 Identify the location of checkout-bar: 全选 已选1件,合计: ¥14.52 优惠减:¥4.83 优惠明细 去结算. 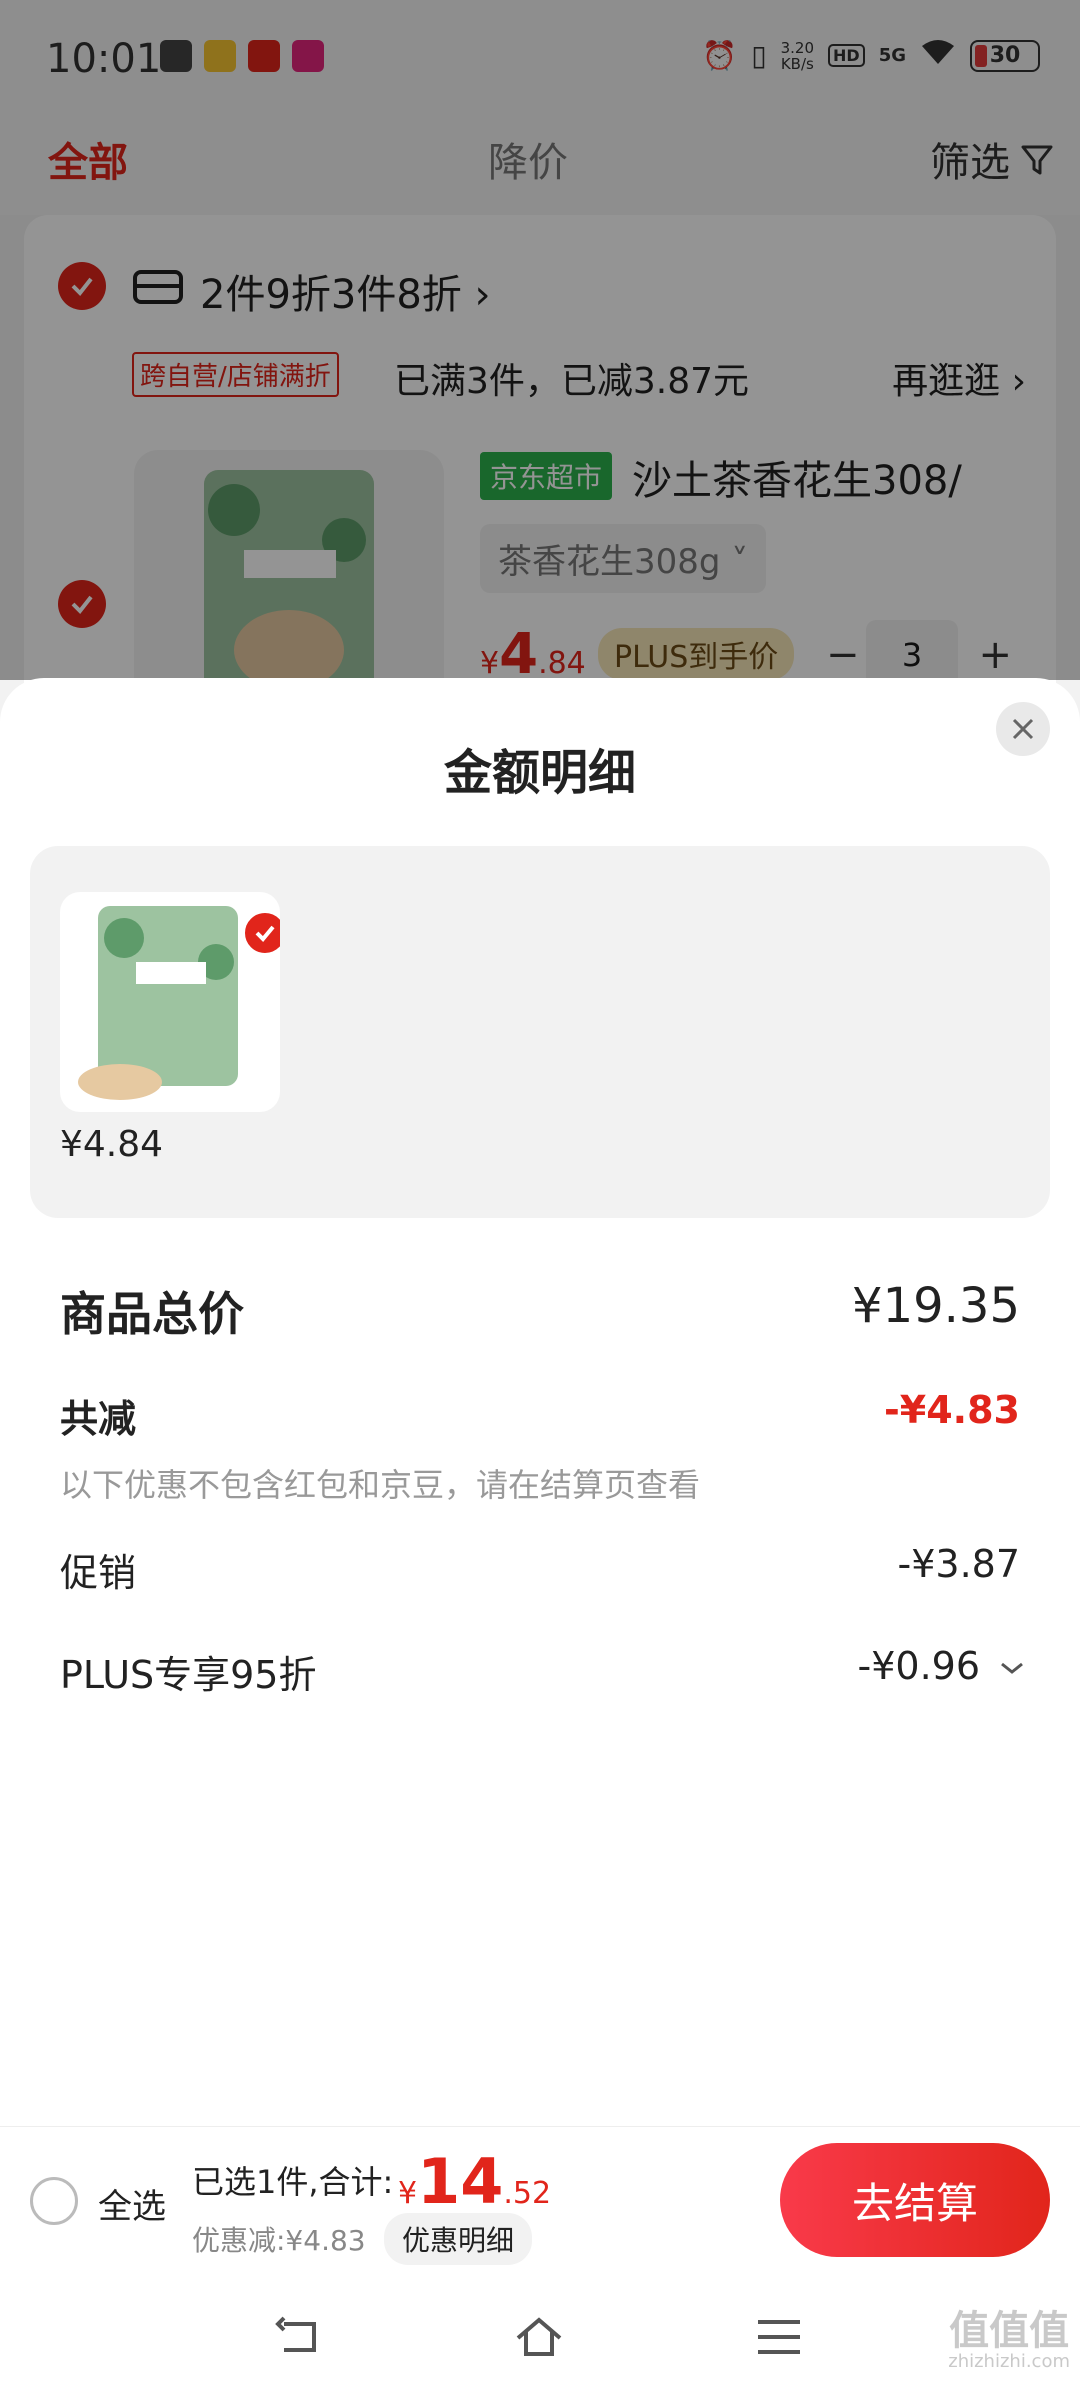
(540, 2200).